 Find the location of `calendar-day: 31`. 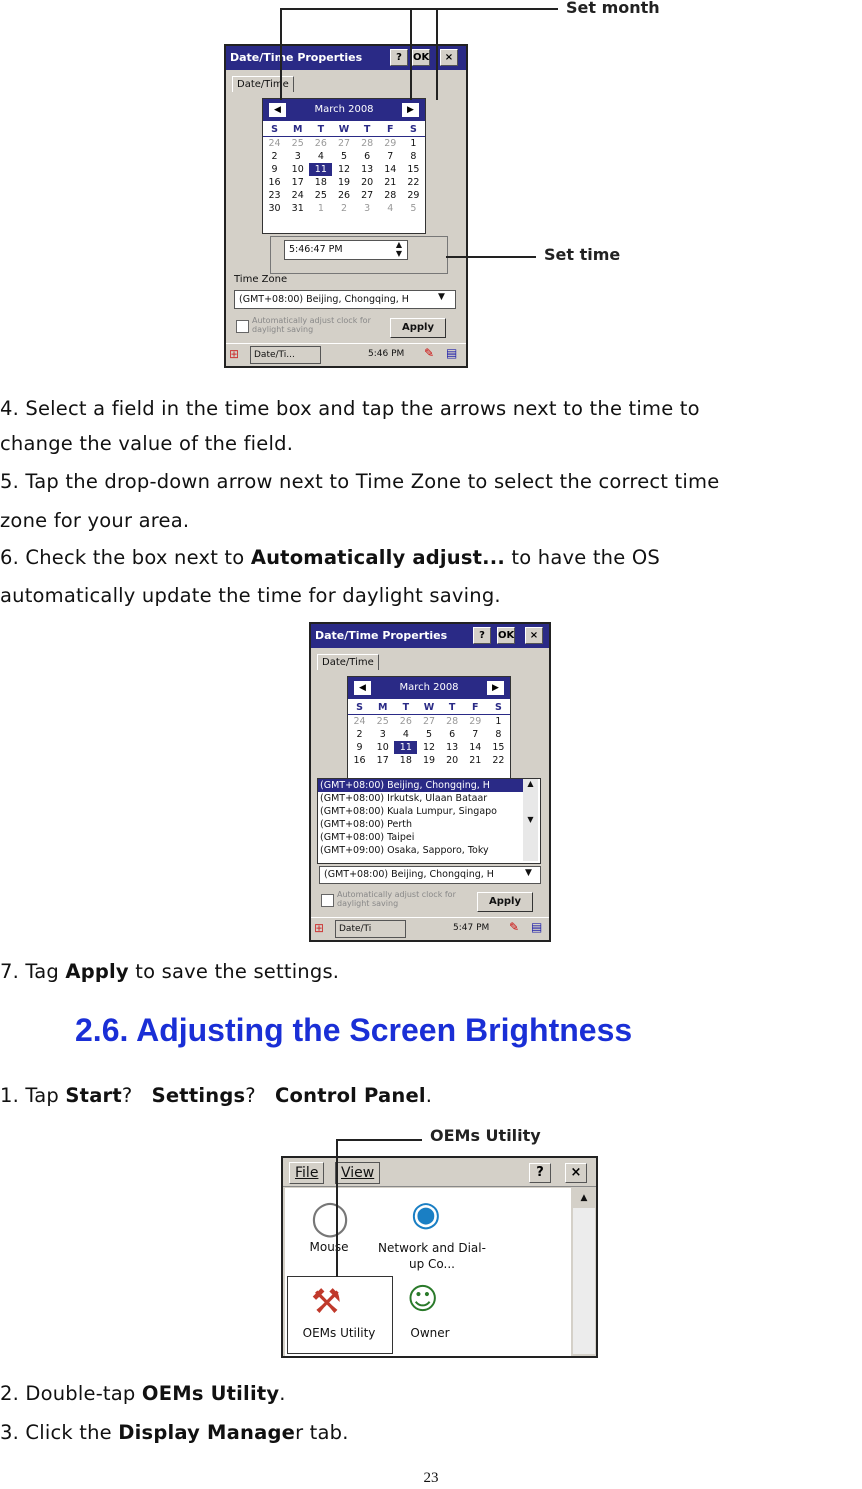

calendar-day: 31 is located at coordinates (297, 208).